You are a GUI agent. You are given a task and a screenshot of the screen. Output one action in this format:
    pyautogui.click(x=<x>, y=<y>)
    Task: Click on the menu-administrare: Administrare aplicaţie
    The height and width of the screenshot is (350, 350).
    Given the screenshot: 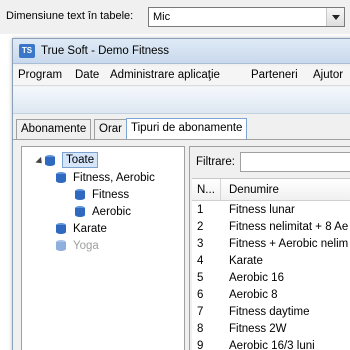 What is the action you would take?
    pyautogui.click(x=165, y=75)
    